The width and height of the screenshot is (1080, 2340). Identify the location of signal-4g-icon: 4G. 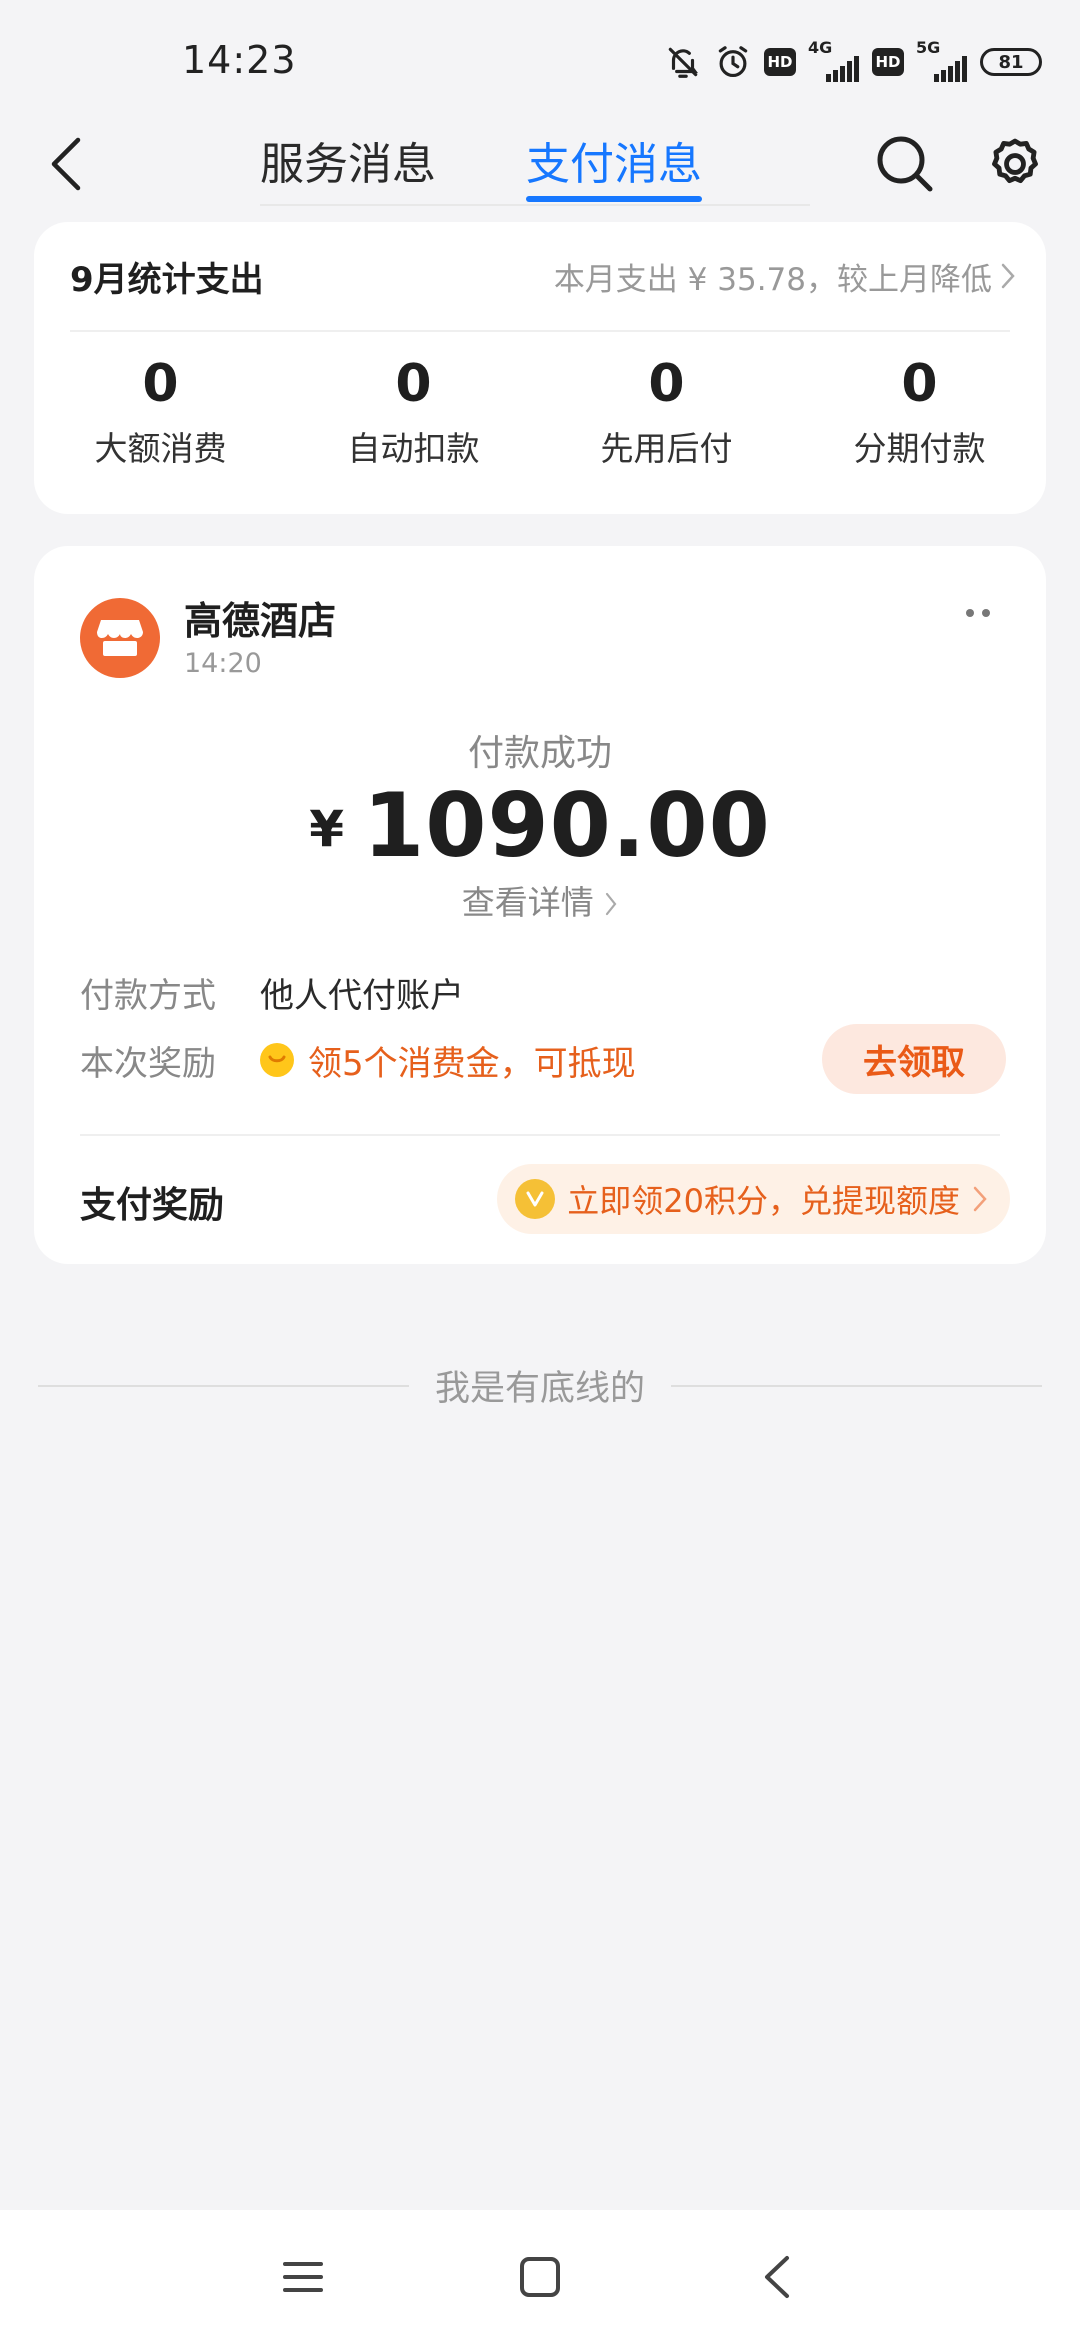
(834, 60).